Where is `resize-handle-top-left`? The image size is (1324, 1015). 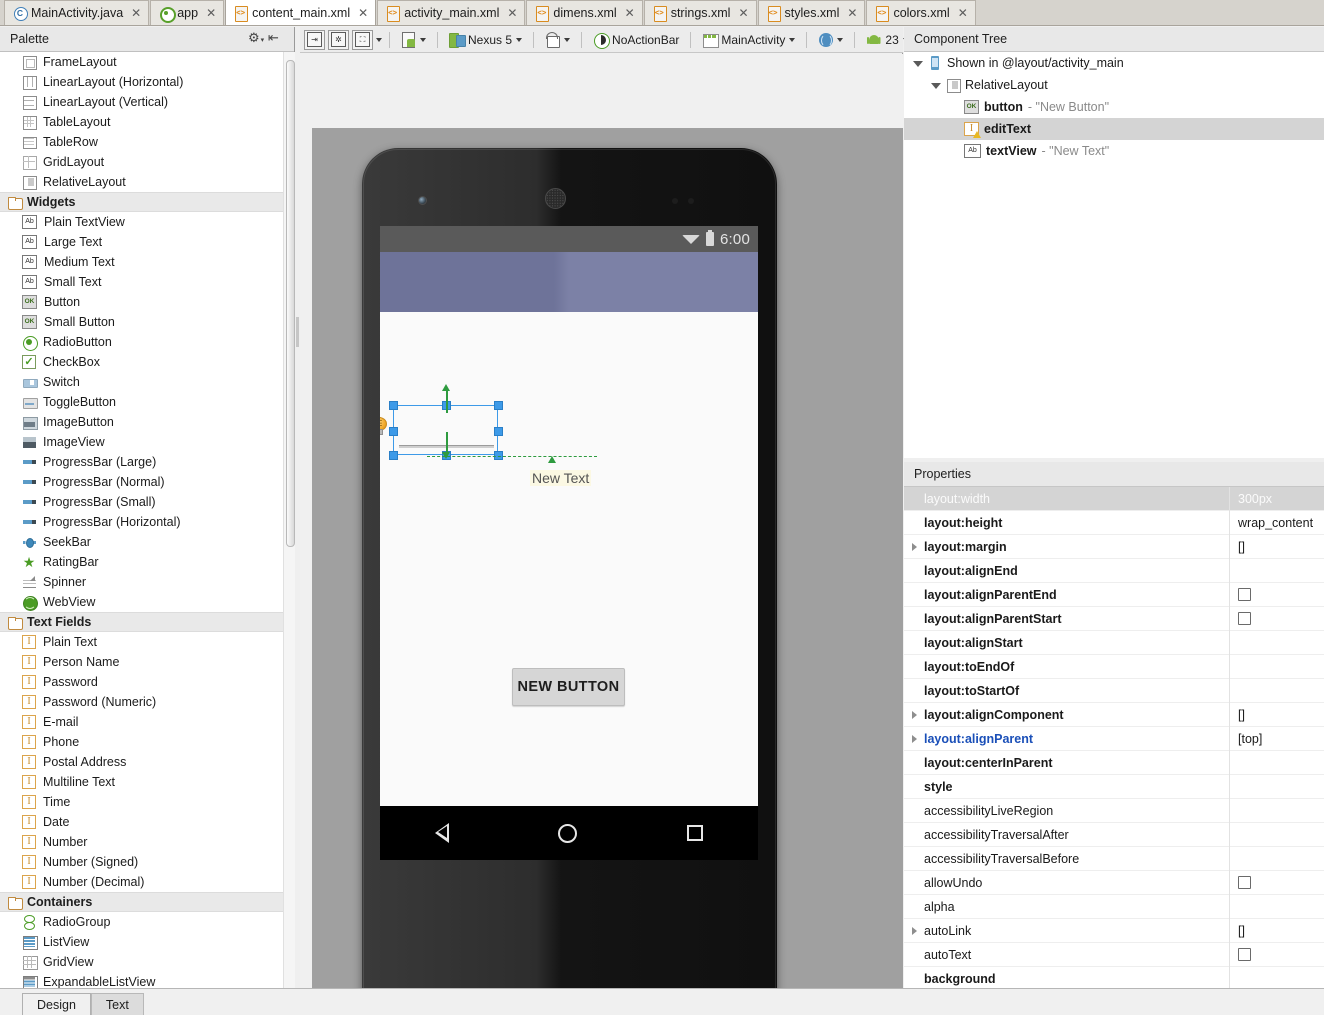 resize-handle-top-left is located at coordinates (393, 405).